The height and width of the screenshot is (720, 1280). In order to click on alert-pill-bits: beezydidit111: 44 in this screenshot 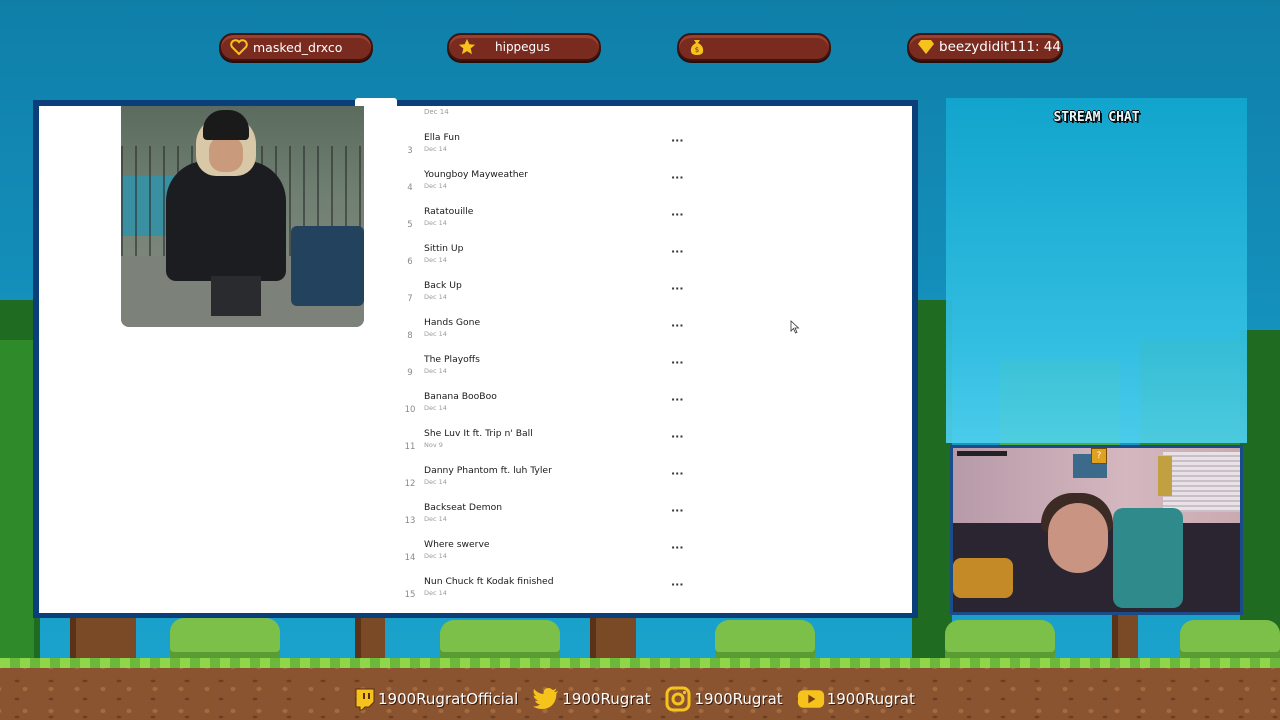, I will do `click(985, 47)`.